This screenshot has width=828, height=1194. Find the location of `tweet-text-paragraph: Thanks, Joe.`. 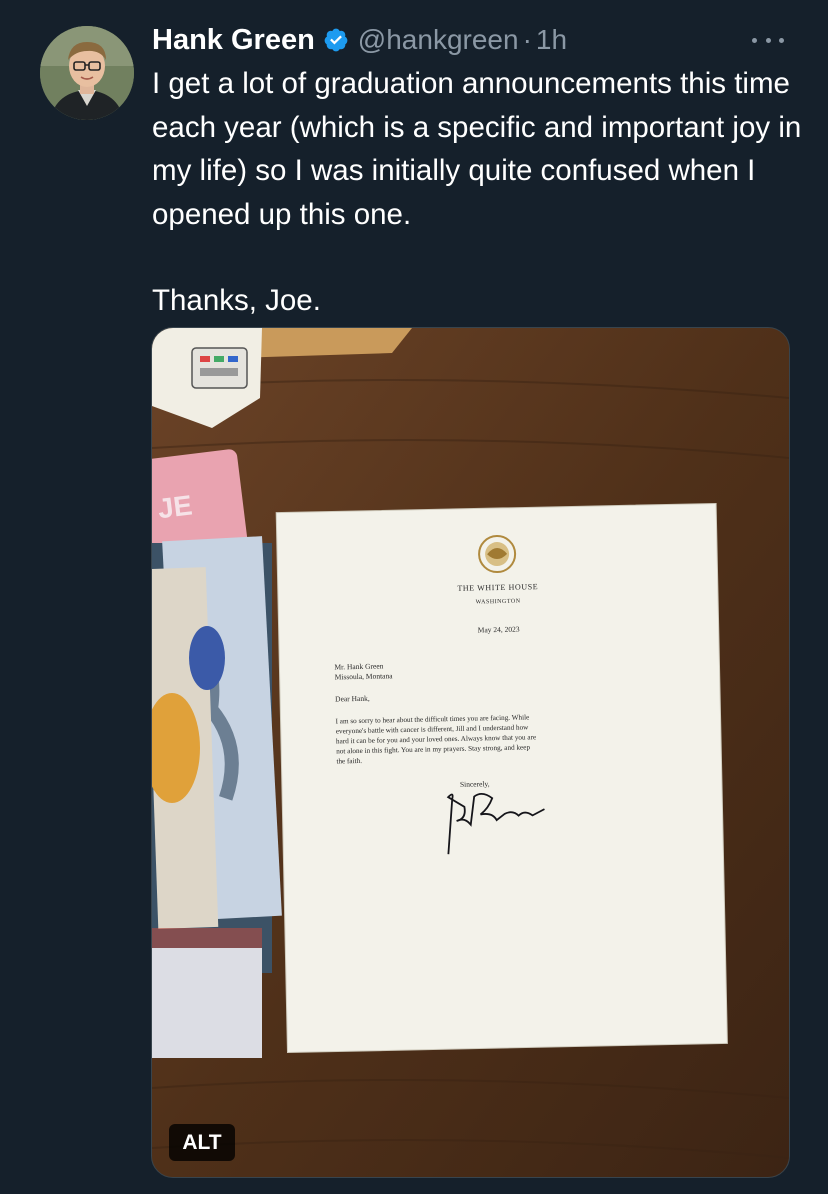

tweet-text-paragraph: Thanks, Joe. is located at coordinates (236, 300).